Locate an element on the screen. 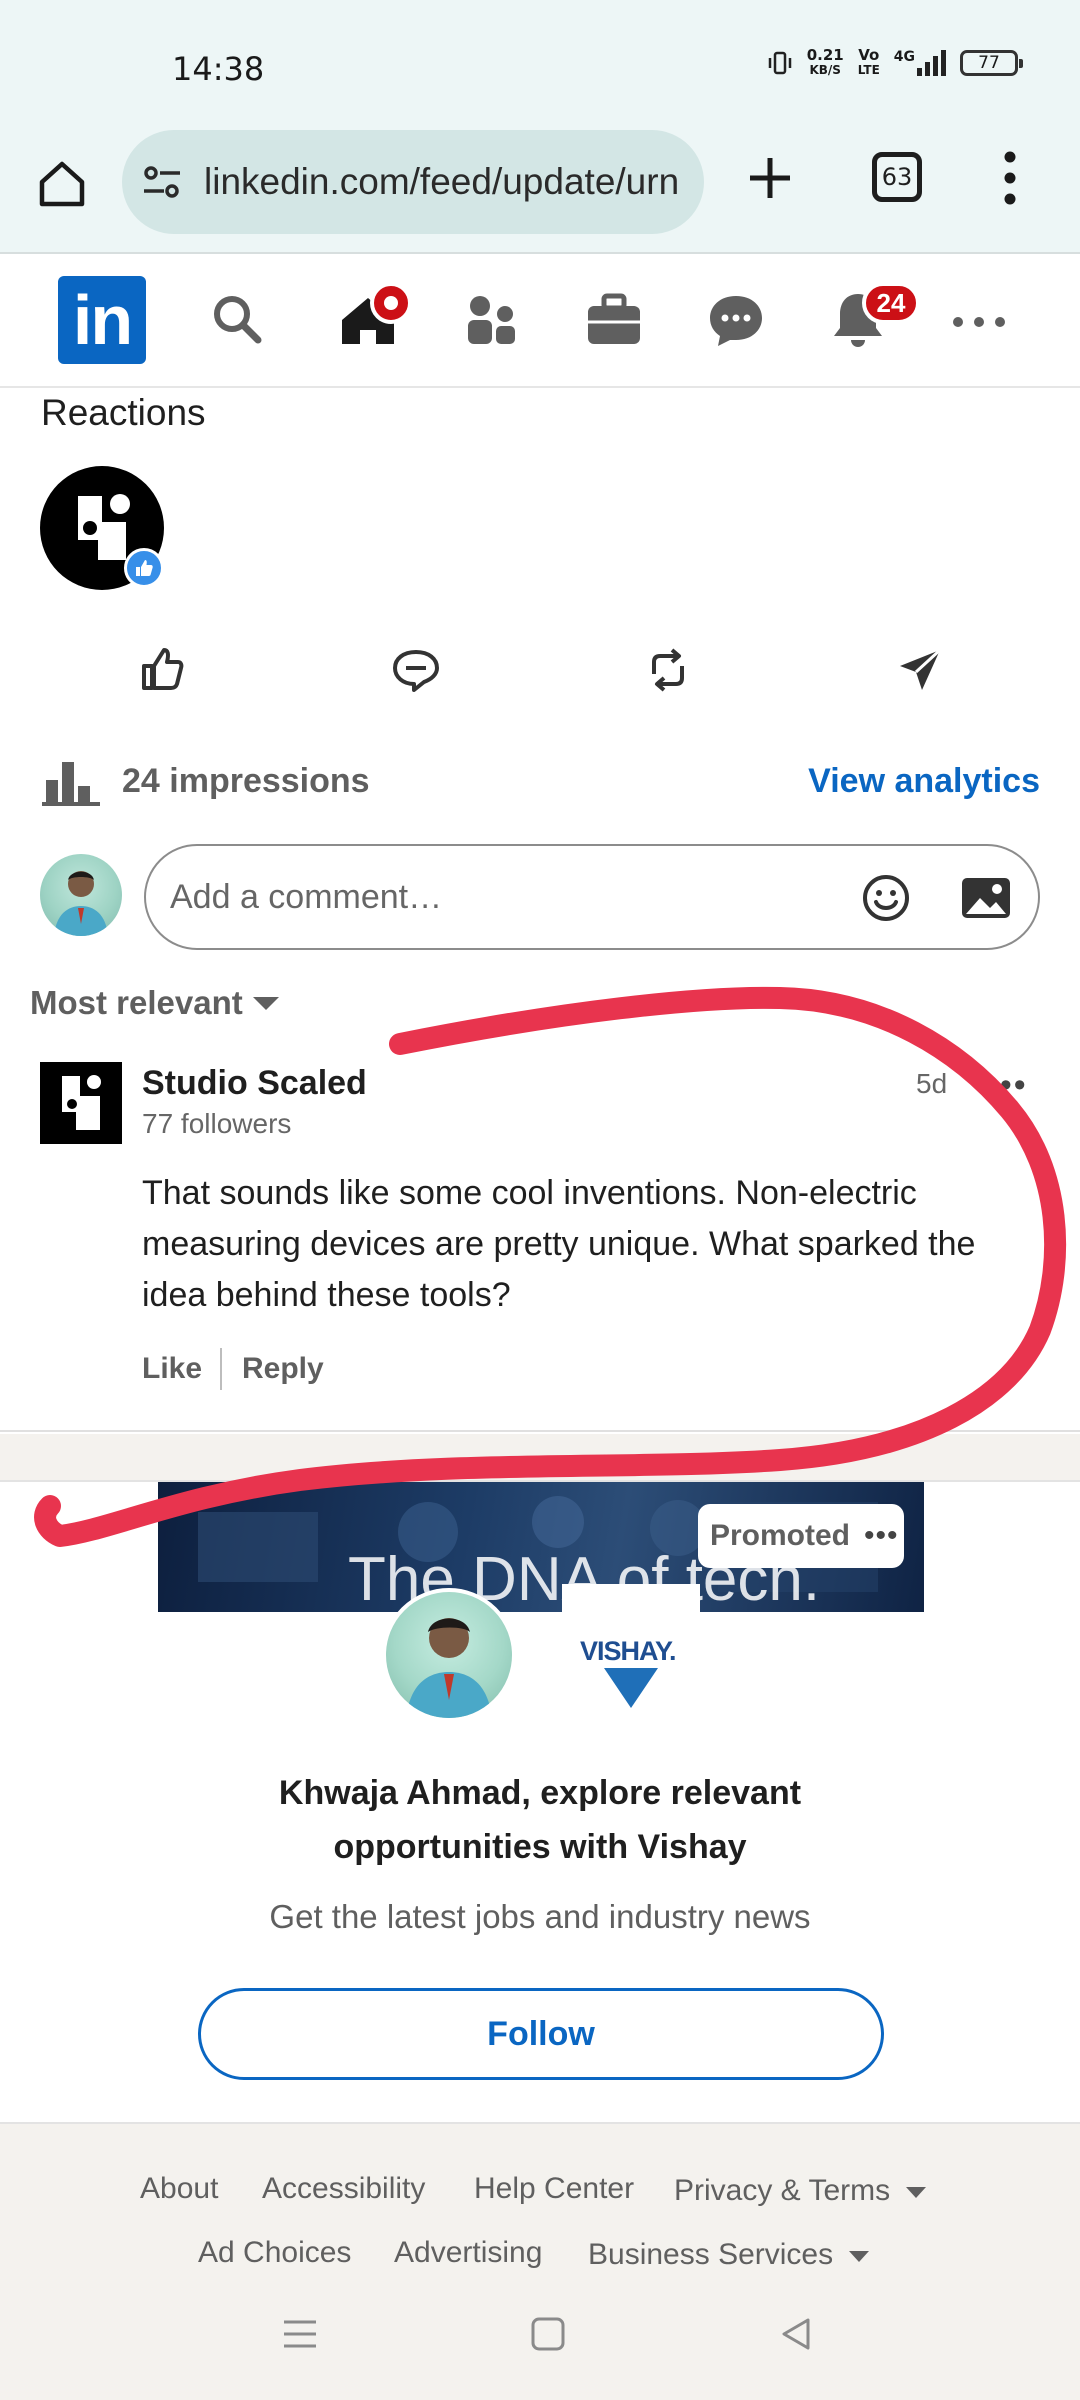 The height and width of the screenshot is (2400, 1080). browser-toolbar: linkedin.com/feed/update/urn 63 is located at coordinates (540, 188).